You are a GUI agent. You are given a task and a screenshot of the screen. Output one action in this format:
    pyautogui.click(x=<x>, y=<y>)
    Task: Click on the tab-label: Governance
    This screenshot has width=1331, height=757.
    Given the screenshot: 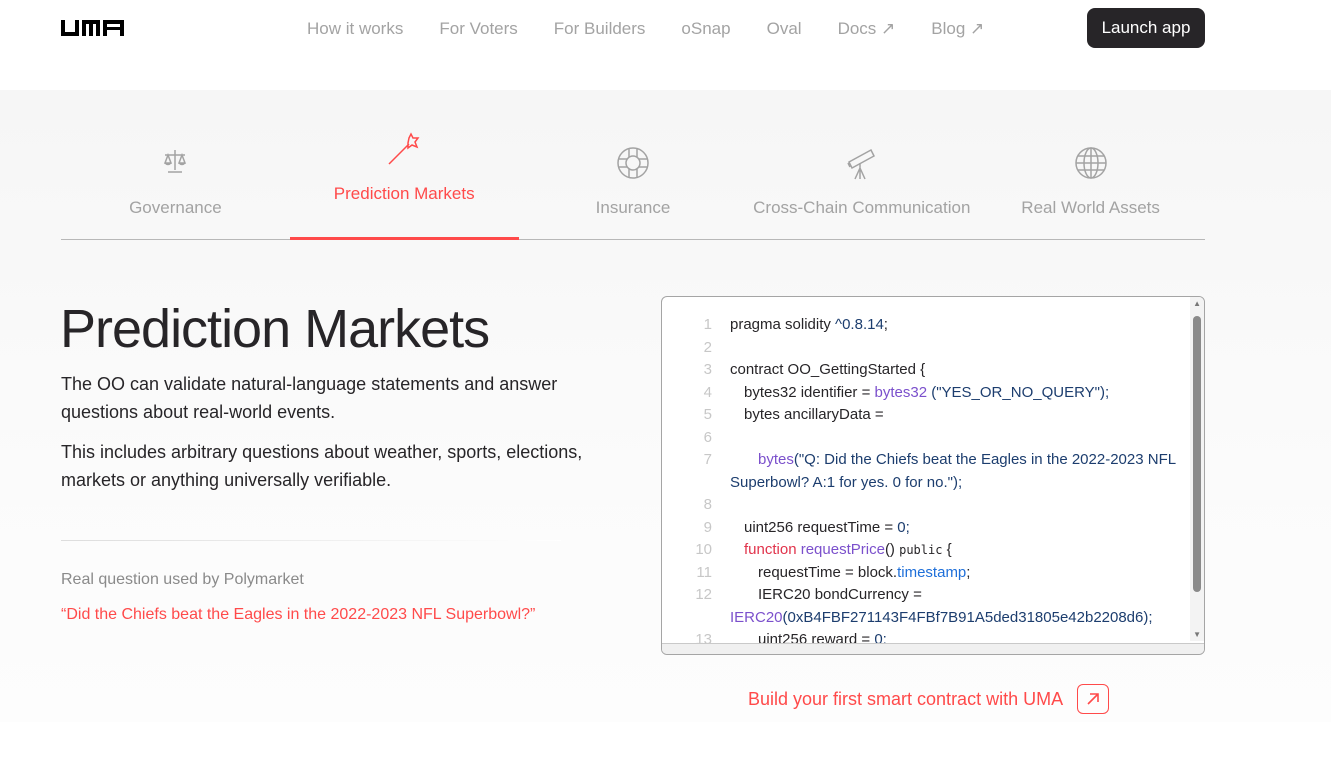 What is the action you would take?
    pyautogui.click(x=175, y=207)
    